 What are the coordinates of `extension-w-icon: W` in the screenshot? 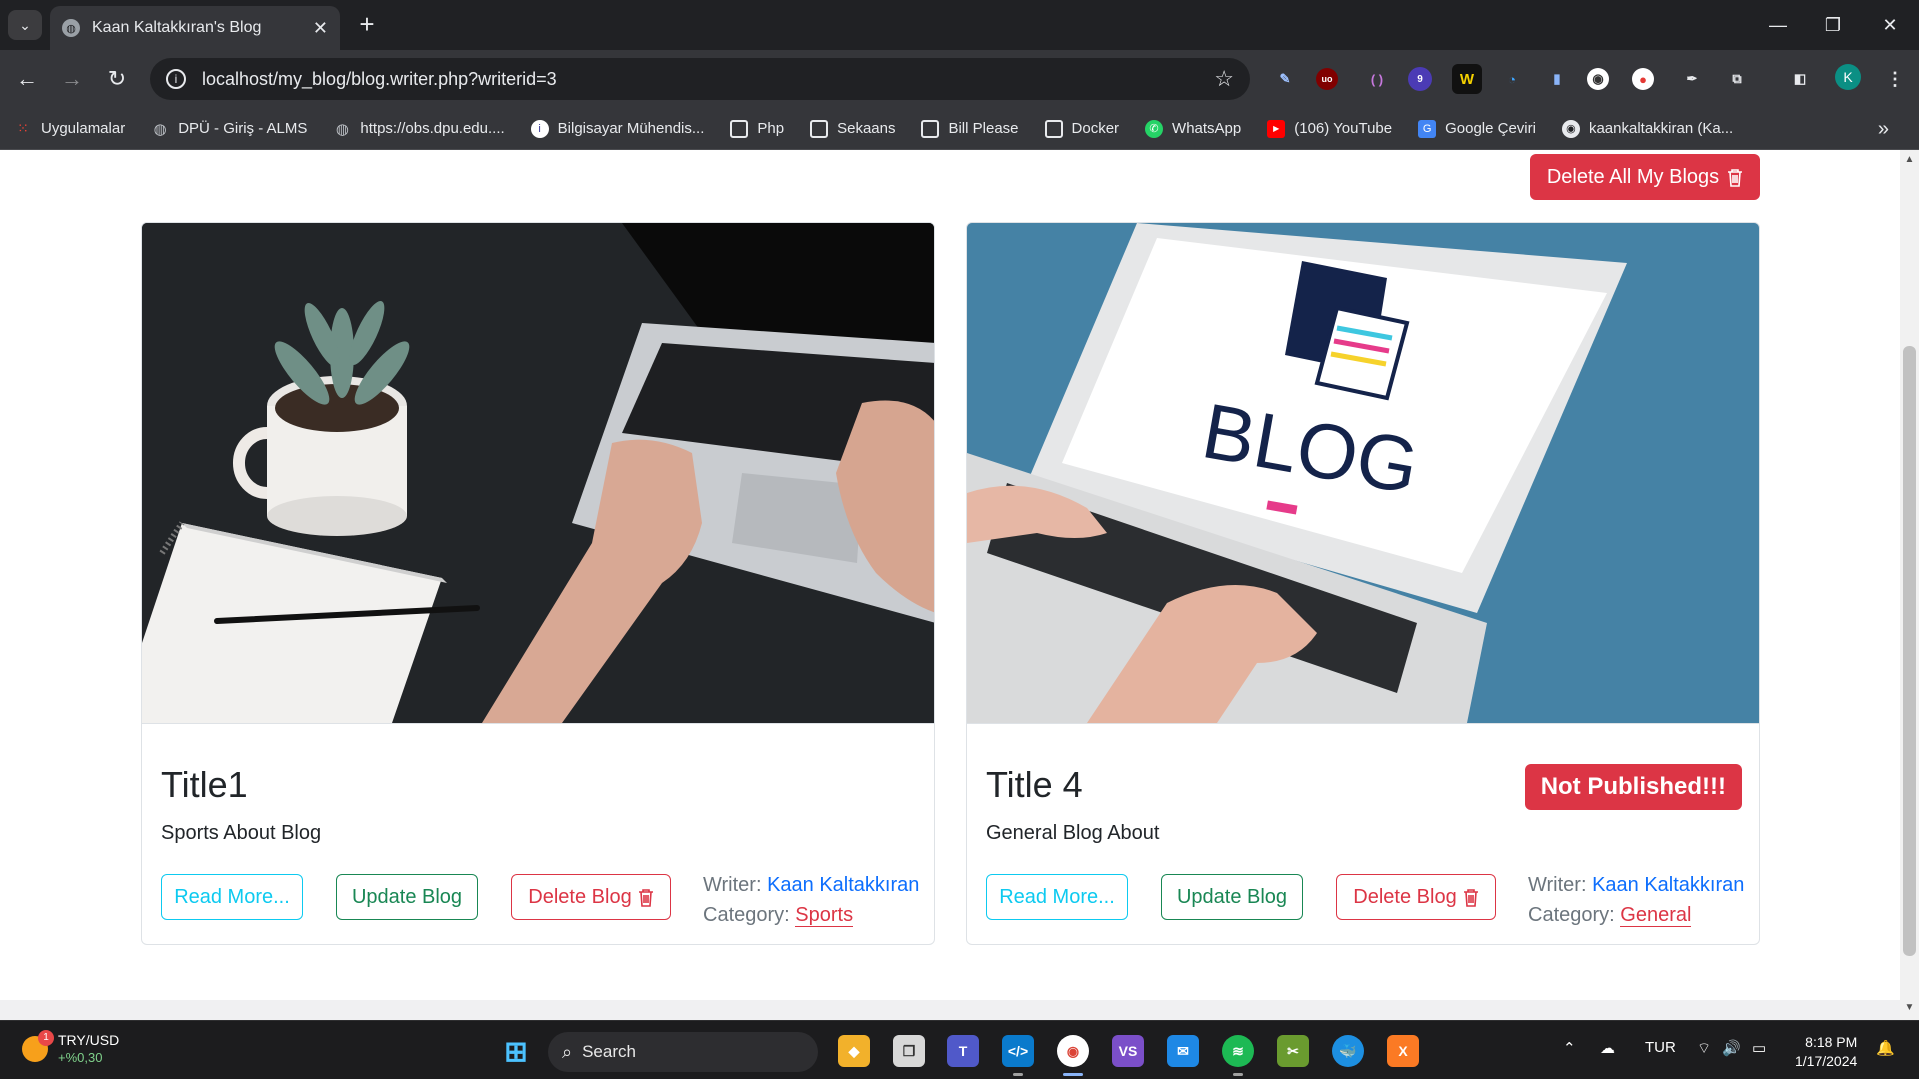 It's located at (1467, 79).